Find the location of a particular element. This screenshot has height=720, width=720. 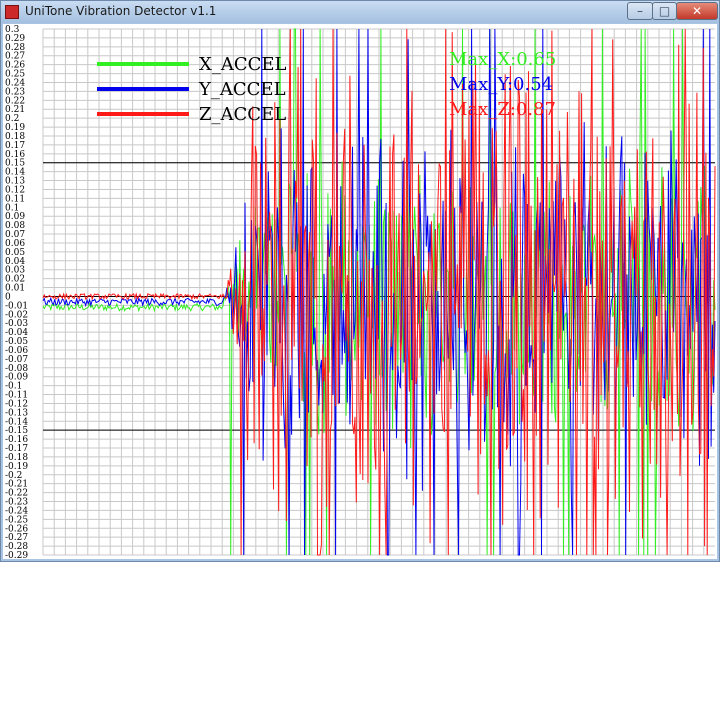

legend-label: X_ACCEL is located at coordinates (242, 64).